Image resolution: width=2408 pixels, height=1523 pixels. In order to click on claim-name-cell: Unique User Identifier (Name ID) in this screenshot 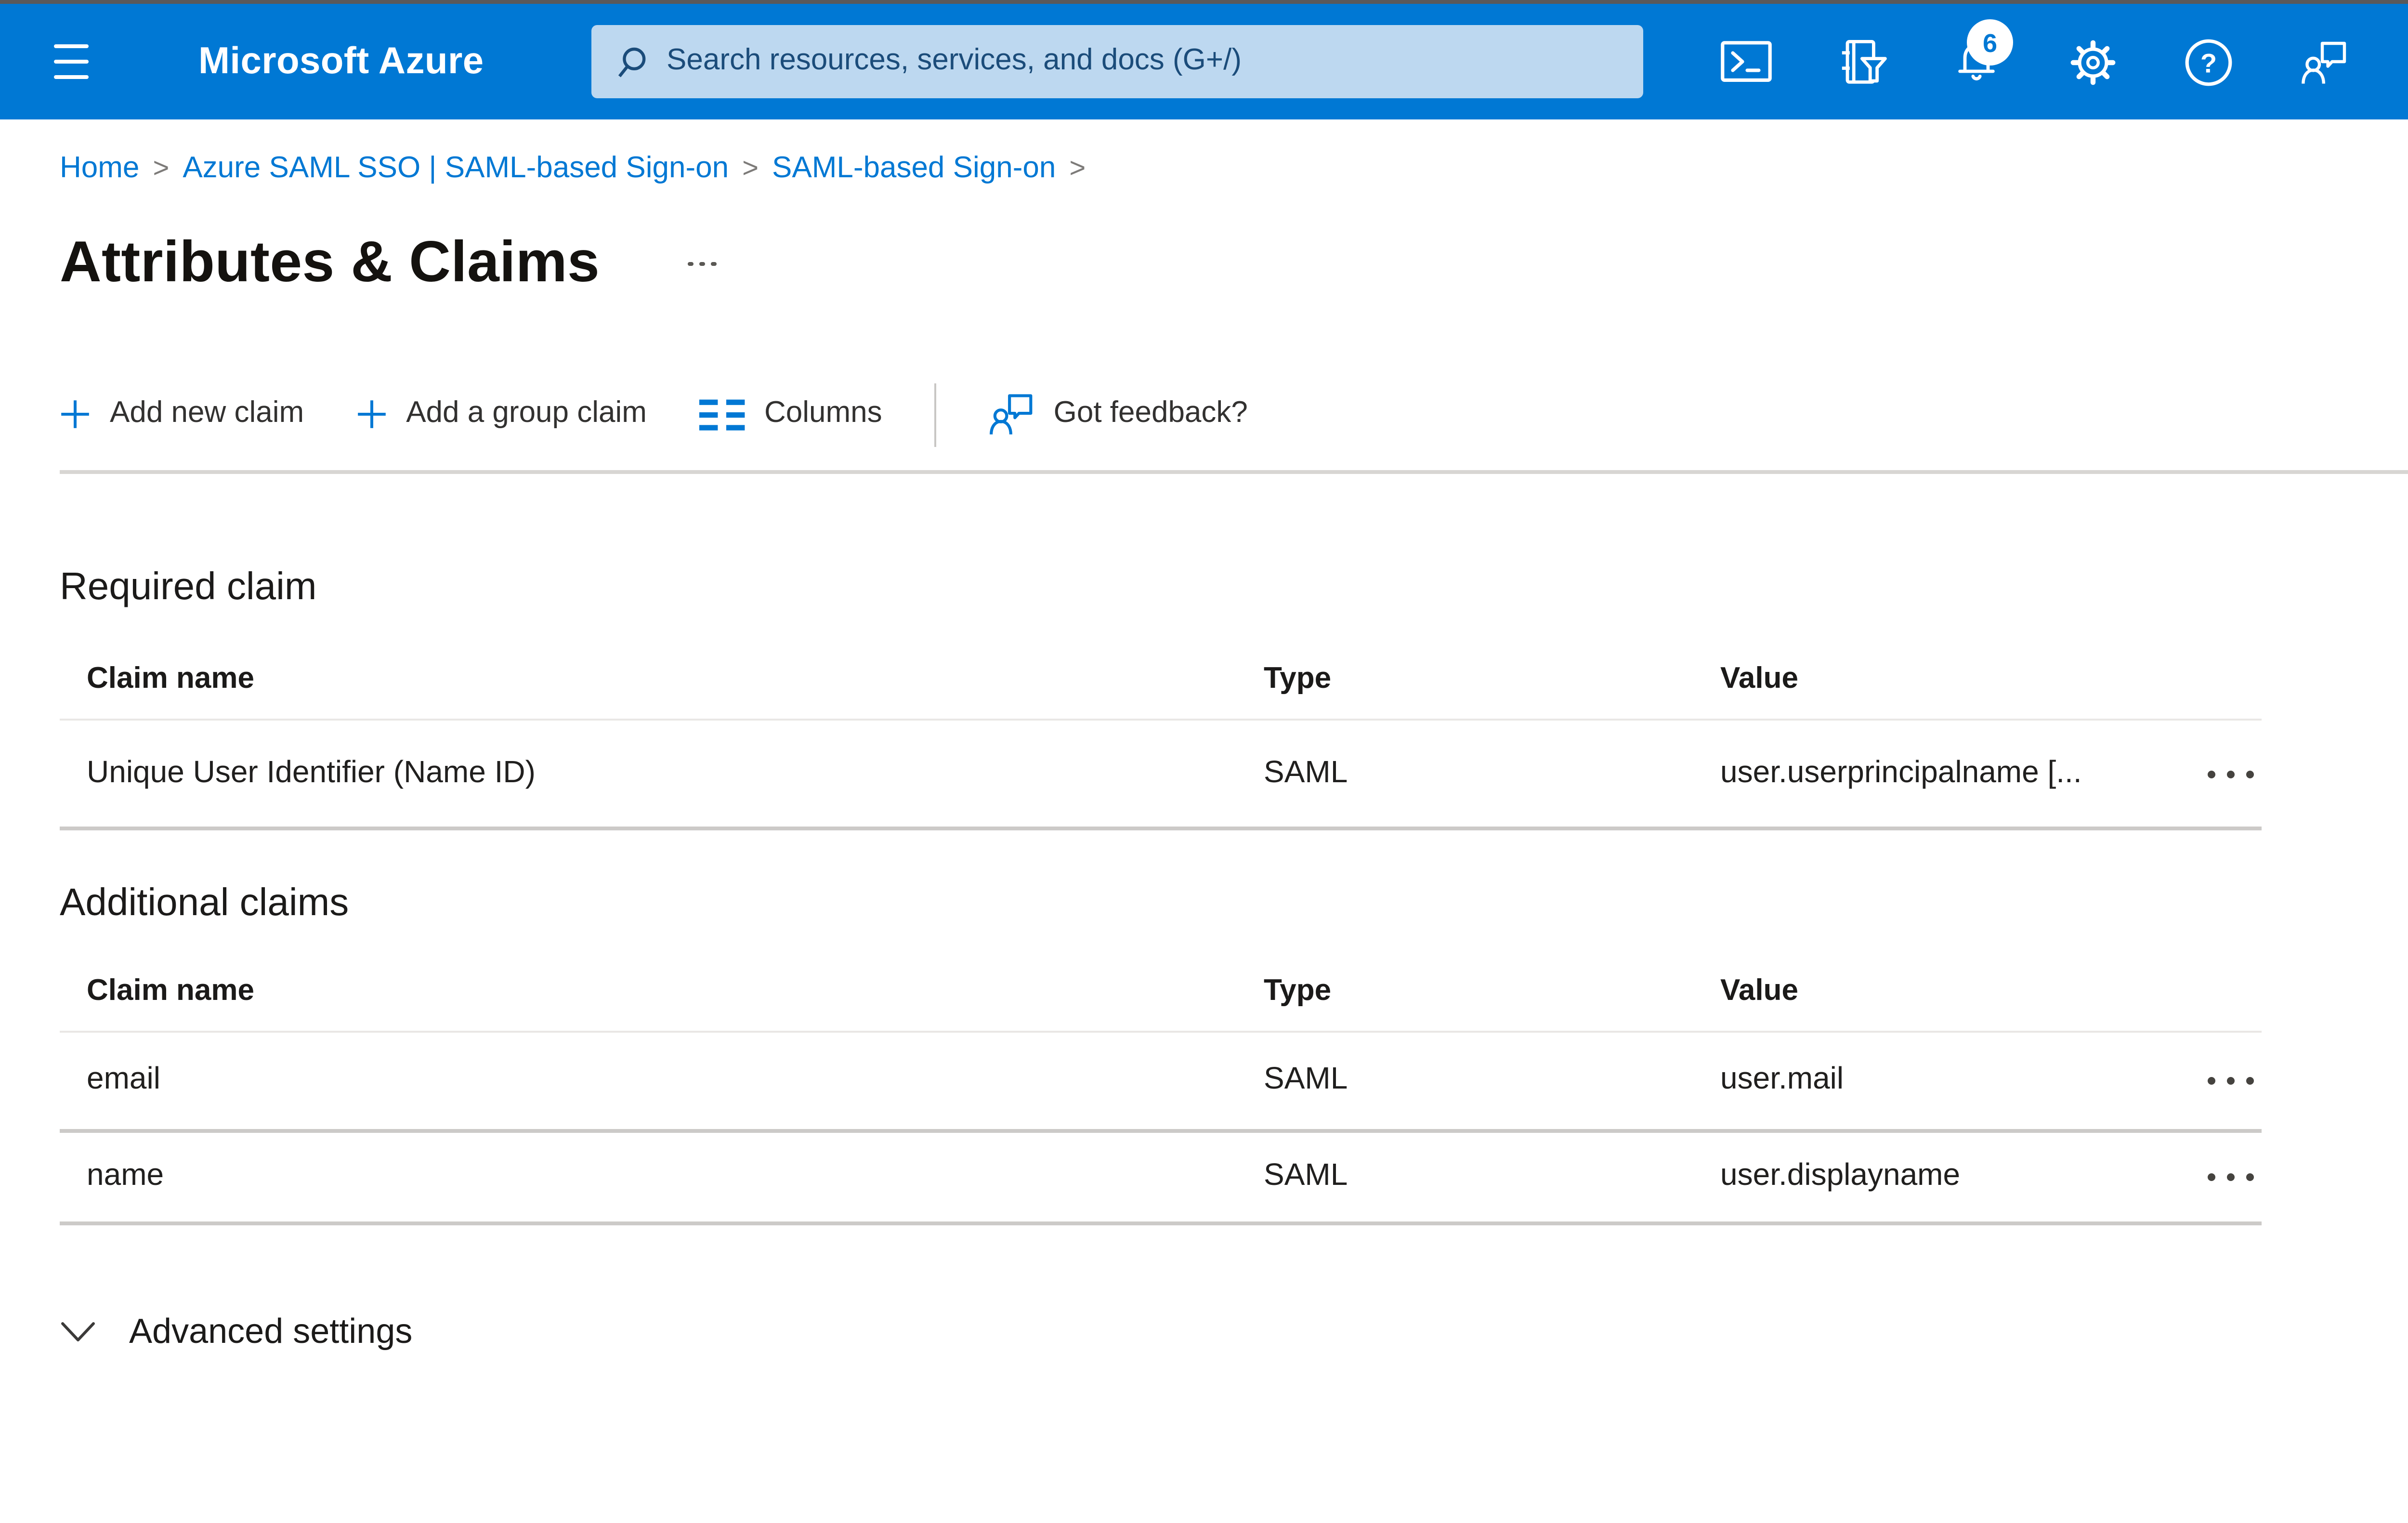, I will do `click(311, 772)`.